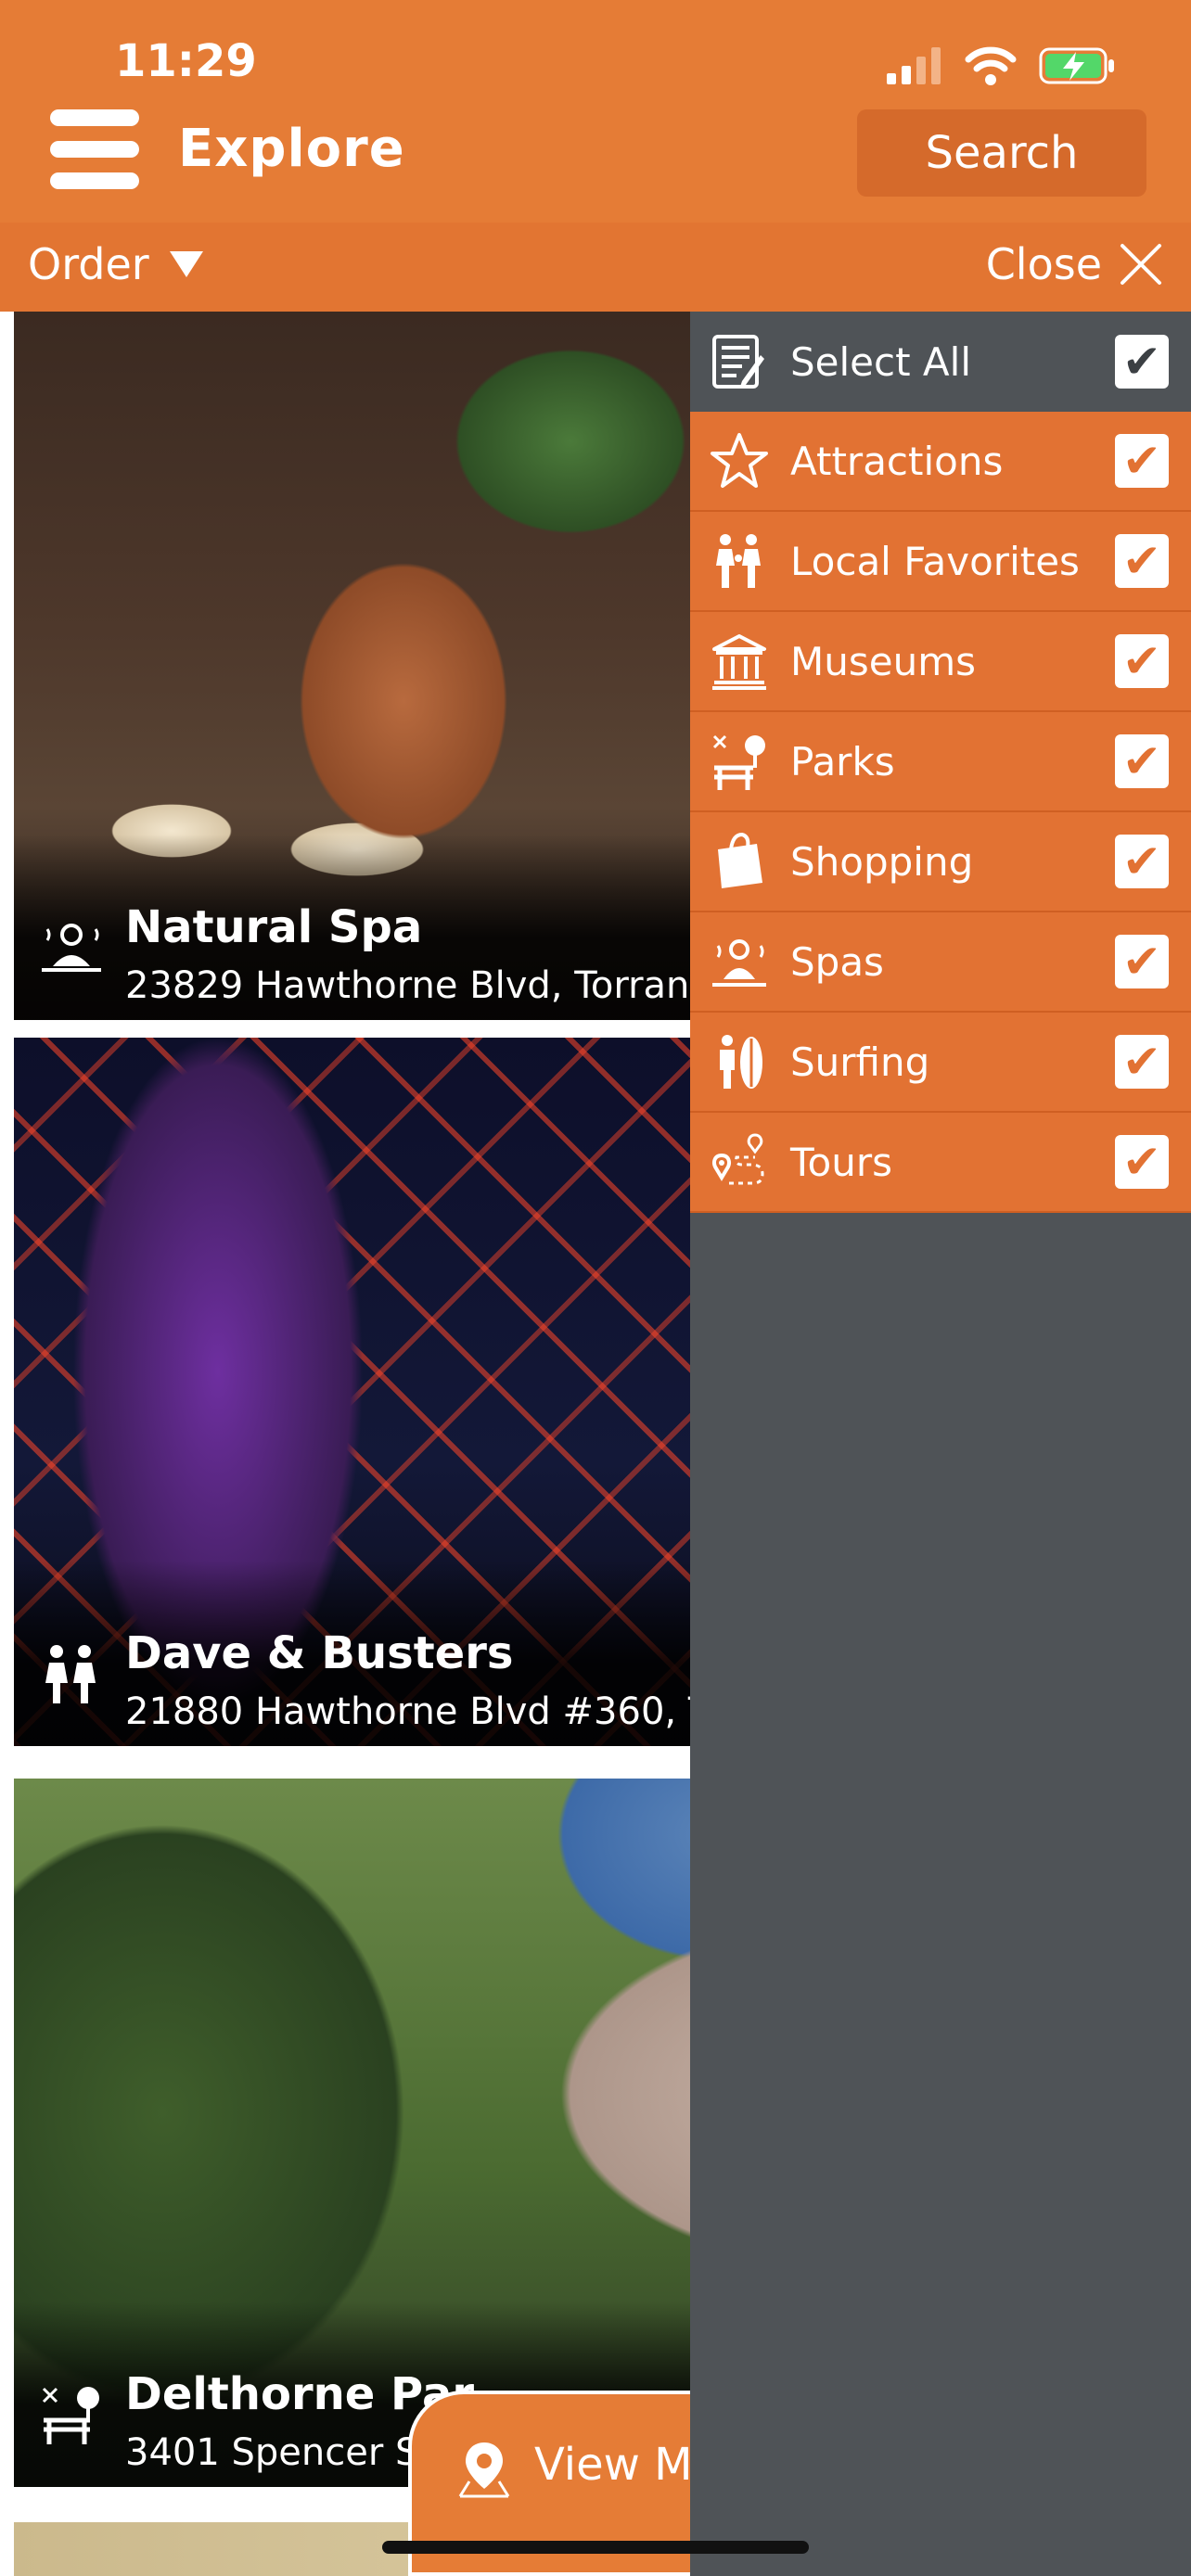 The image size is (1191, 2576). I want to click on wifi-icon, so click(991, 66).